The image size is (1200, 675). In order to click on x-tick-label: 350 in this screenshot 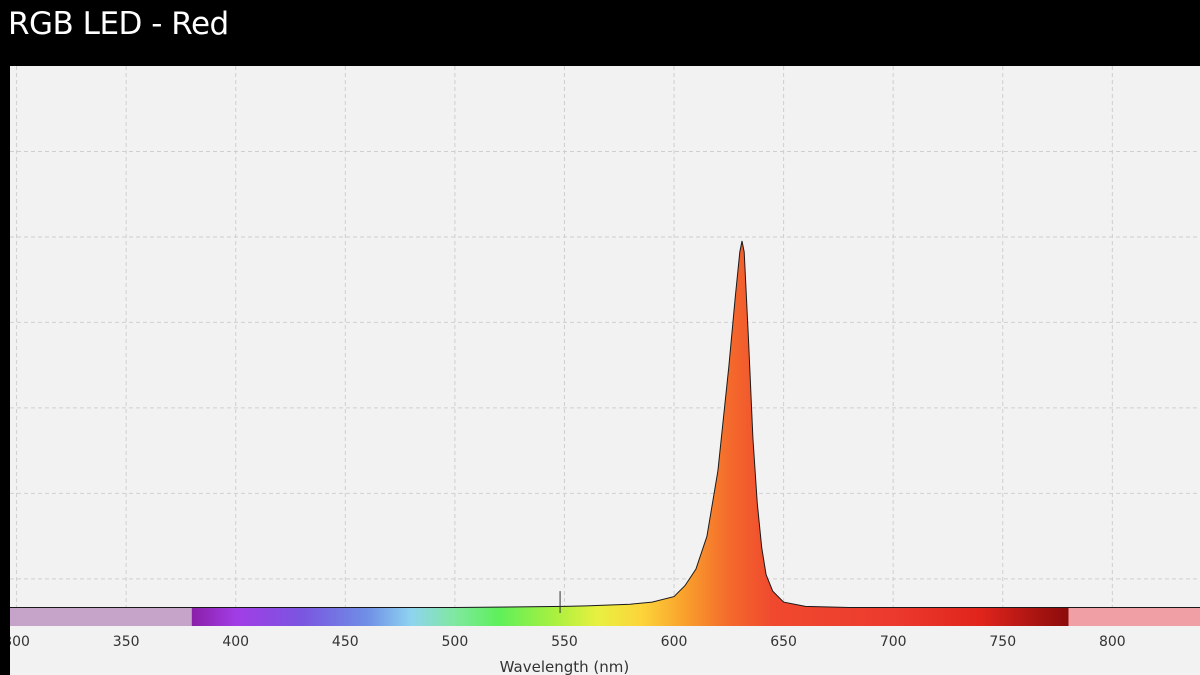, I will do `click(126, 642)`.